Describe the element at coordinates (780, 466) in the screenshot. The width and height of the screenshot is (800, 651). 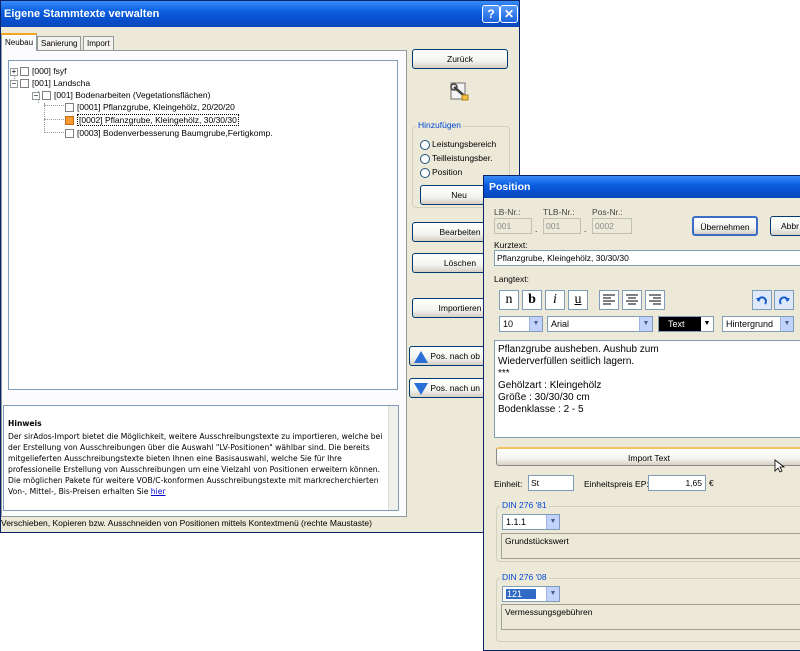
I see `mouse-cursor-icon` at that location.